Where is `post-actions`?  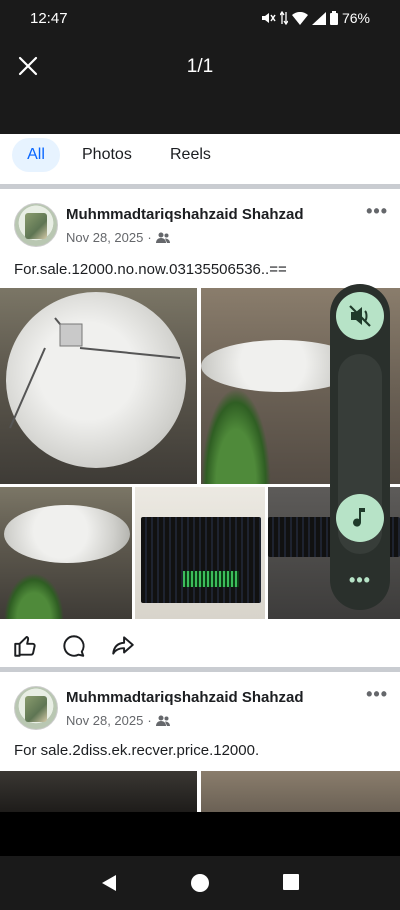 post-actions is located at coordinates (200, 647).